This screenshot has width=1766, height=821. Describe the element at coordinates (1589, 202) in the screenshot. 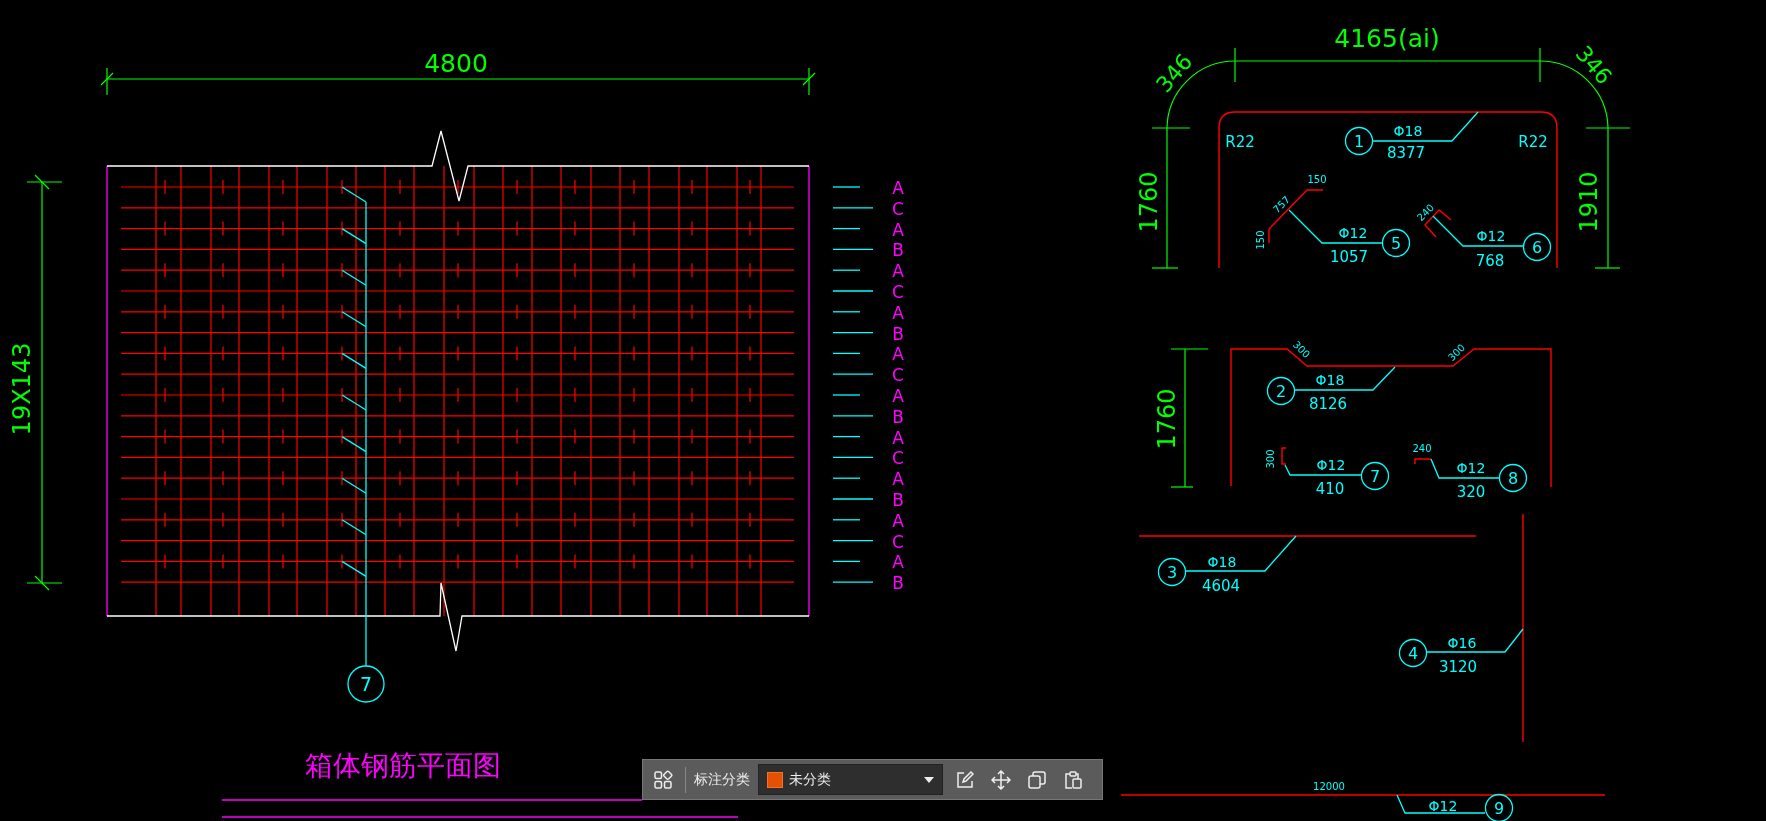

I see `dimension-text: 1910` at that location.